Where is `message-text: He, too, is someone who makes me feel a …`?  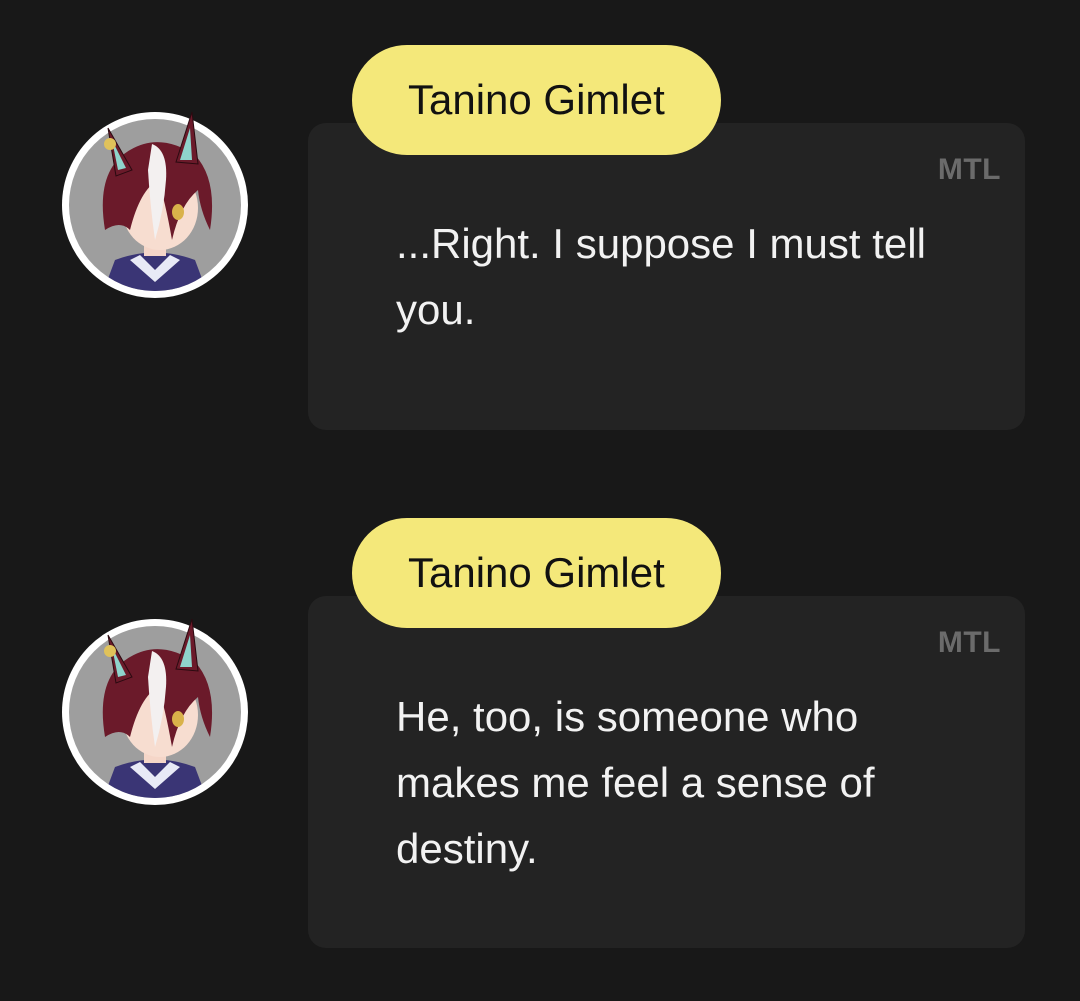 message-text: He, too, is someone who makes me feel a … is located at coordinates (635, 782).